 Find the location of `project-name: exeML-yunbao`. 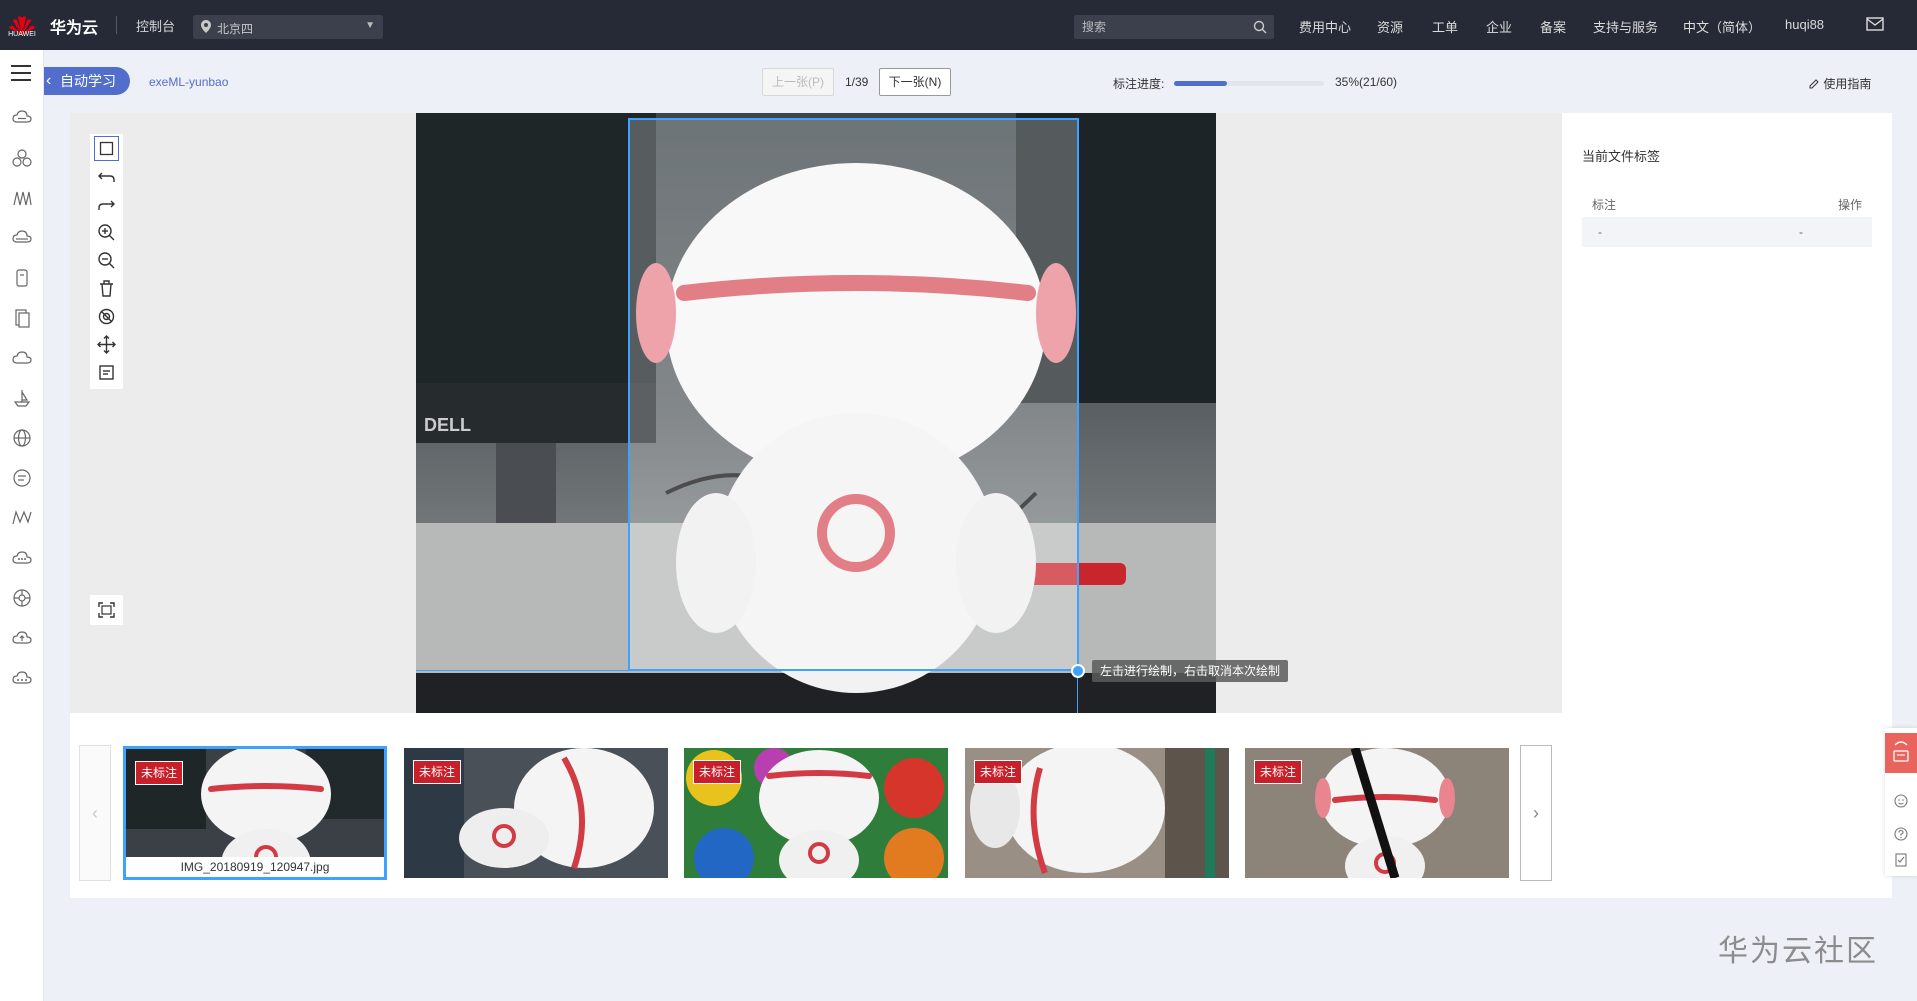

project-name: exeML-yunbao is located at coordinates (188, 82).